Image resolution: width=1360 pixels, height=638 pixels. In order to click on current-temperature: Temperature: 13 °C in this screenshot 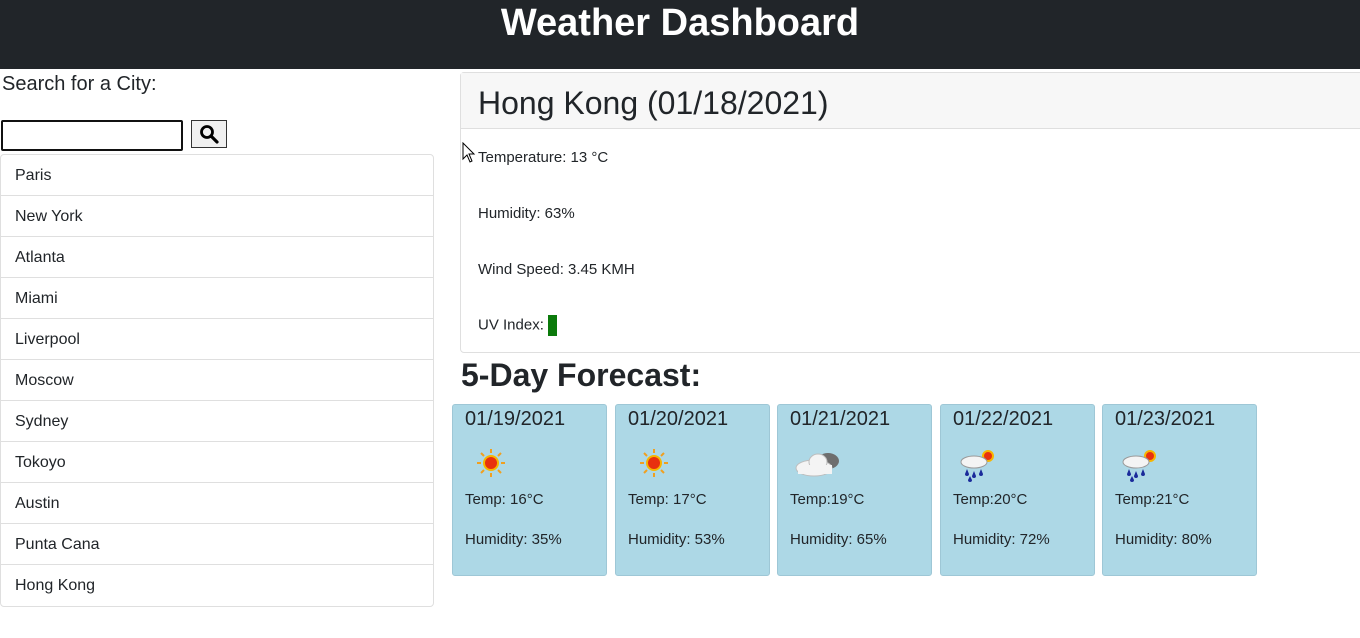, I will do `click(543, 157)`.